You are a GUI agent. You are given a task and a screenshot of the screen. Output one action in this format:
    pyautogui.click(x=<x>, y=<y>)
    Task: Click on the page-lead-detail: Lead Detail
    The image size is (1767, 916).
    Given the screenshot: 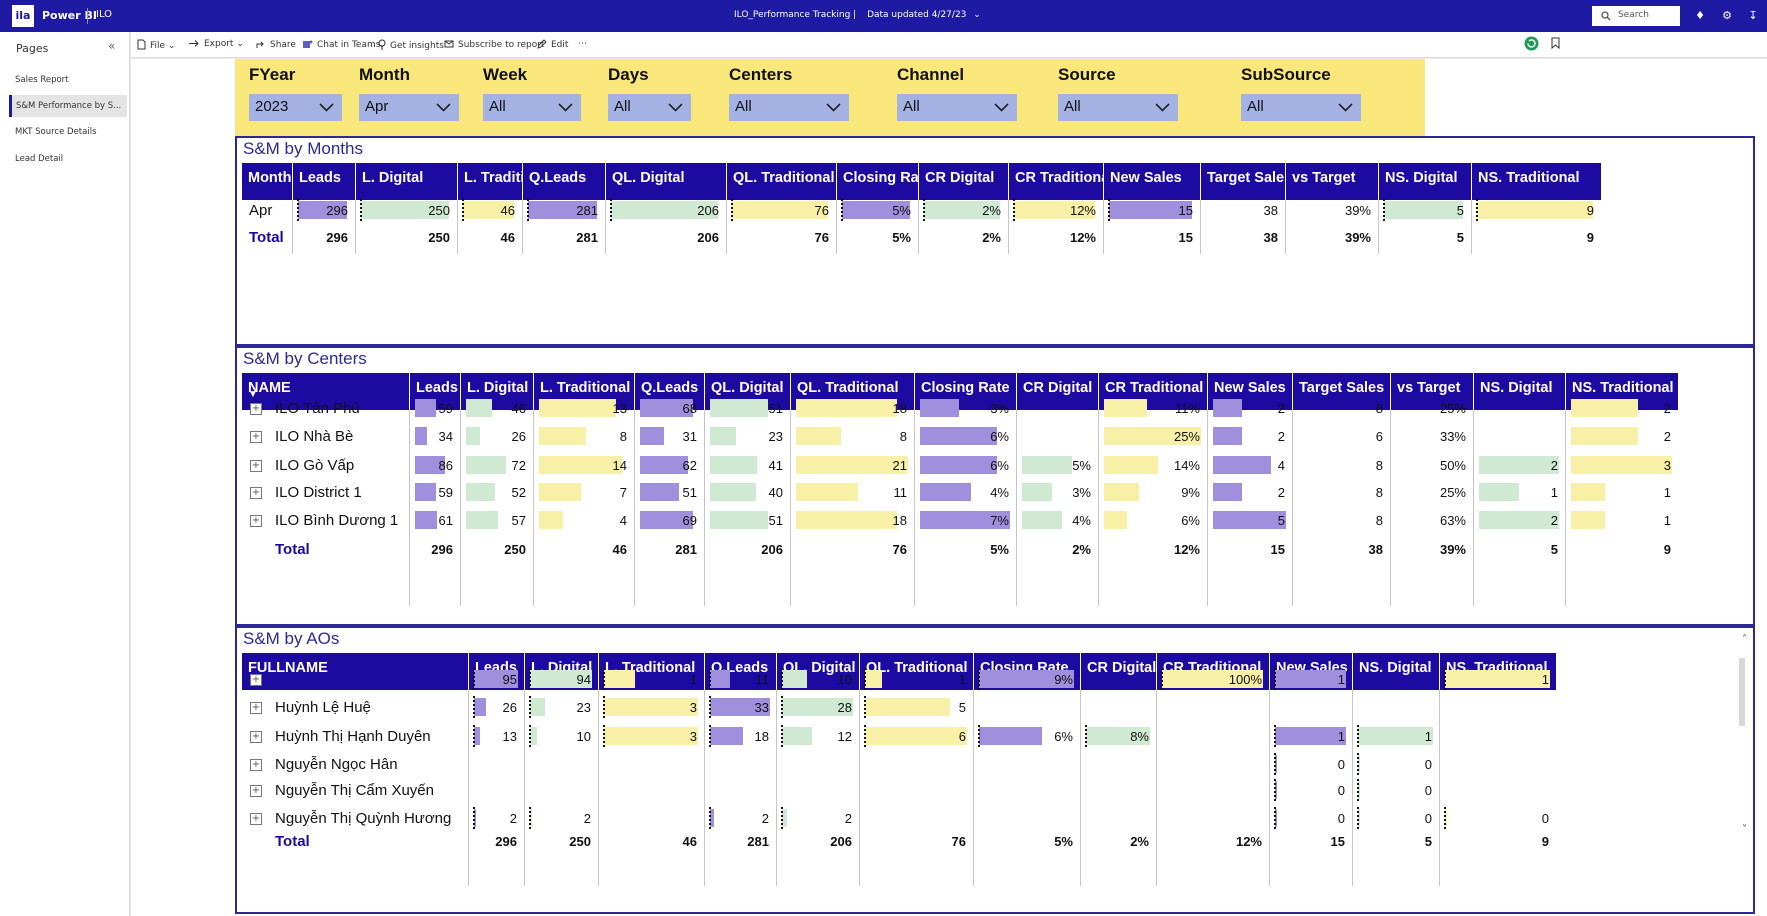 What is the action you would take?
    pyautogui.click(x=68, y=159)
    